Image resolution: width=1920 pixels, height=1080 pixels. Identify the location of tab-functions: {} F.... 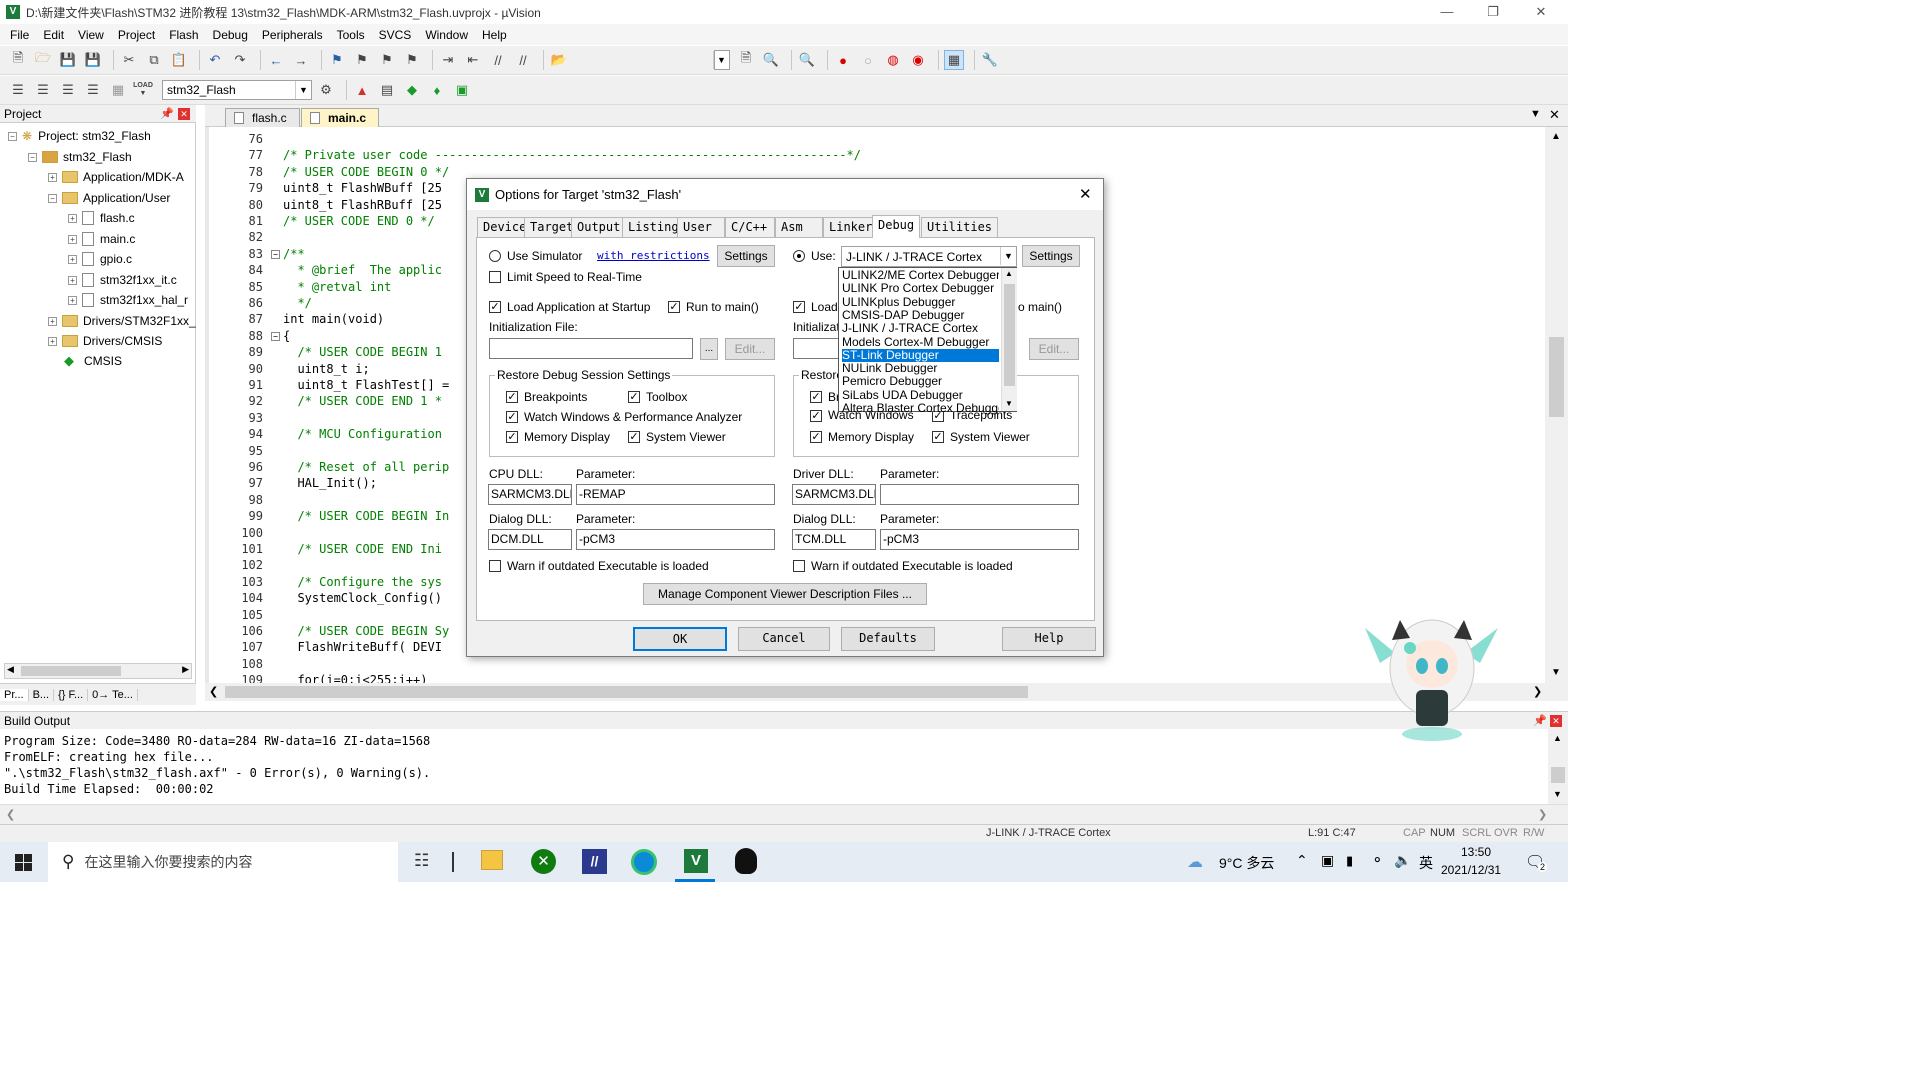
(71, 694).